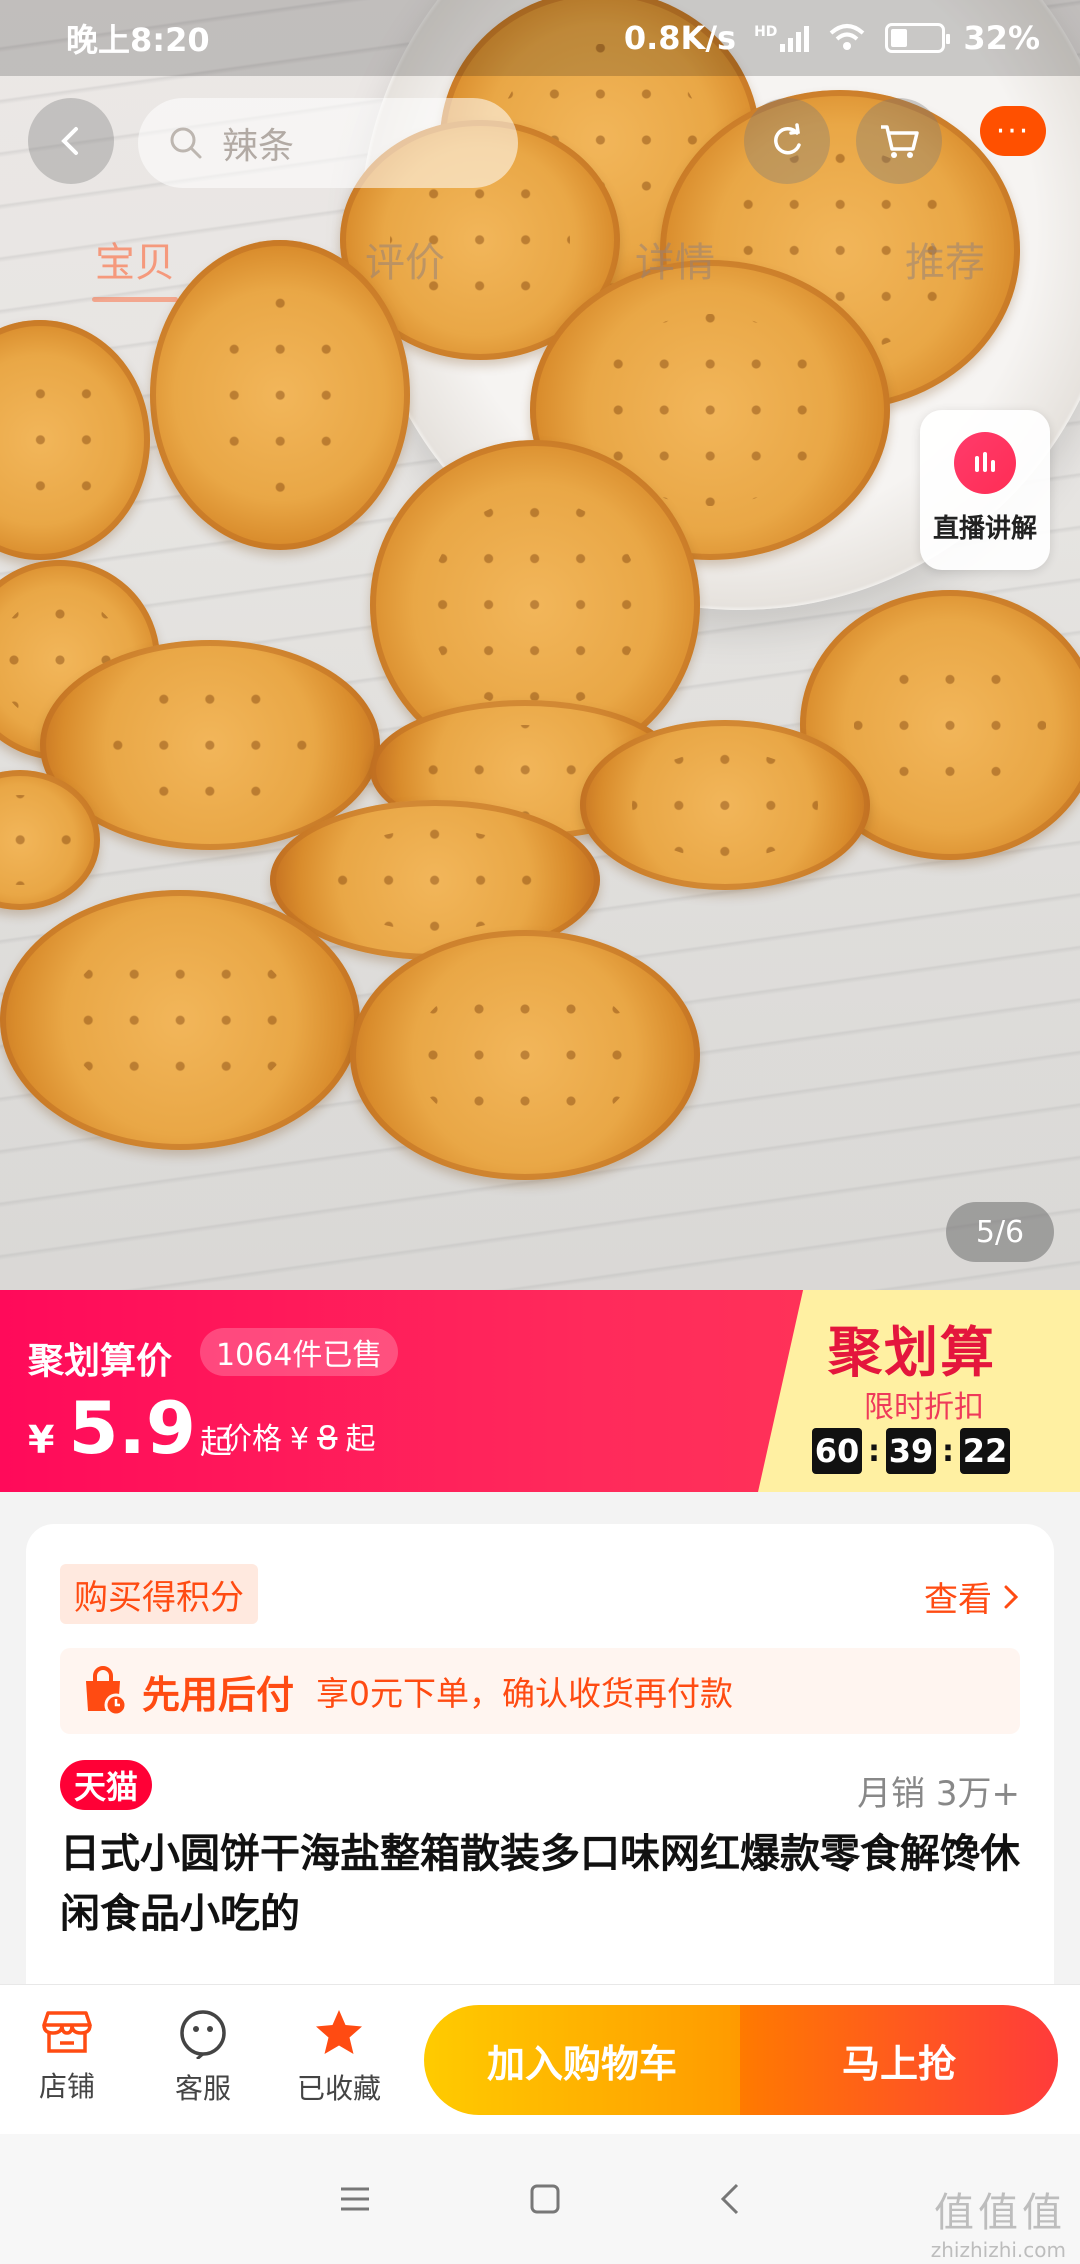 This screenshot has height=2264, width=1080. What do you see at coordinates (945, 264) in the screenshot?
I see `tab-recommend: 推荐` at bounding box center [945, 264].